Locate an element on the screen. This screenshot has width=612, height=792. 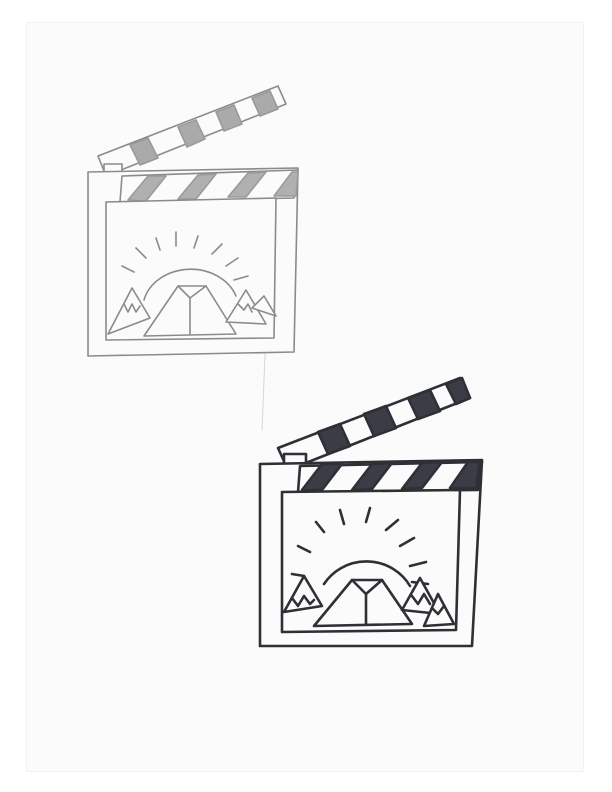
pencil-clapperboard-sketch is located at coordinates (193, 221).